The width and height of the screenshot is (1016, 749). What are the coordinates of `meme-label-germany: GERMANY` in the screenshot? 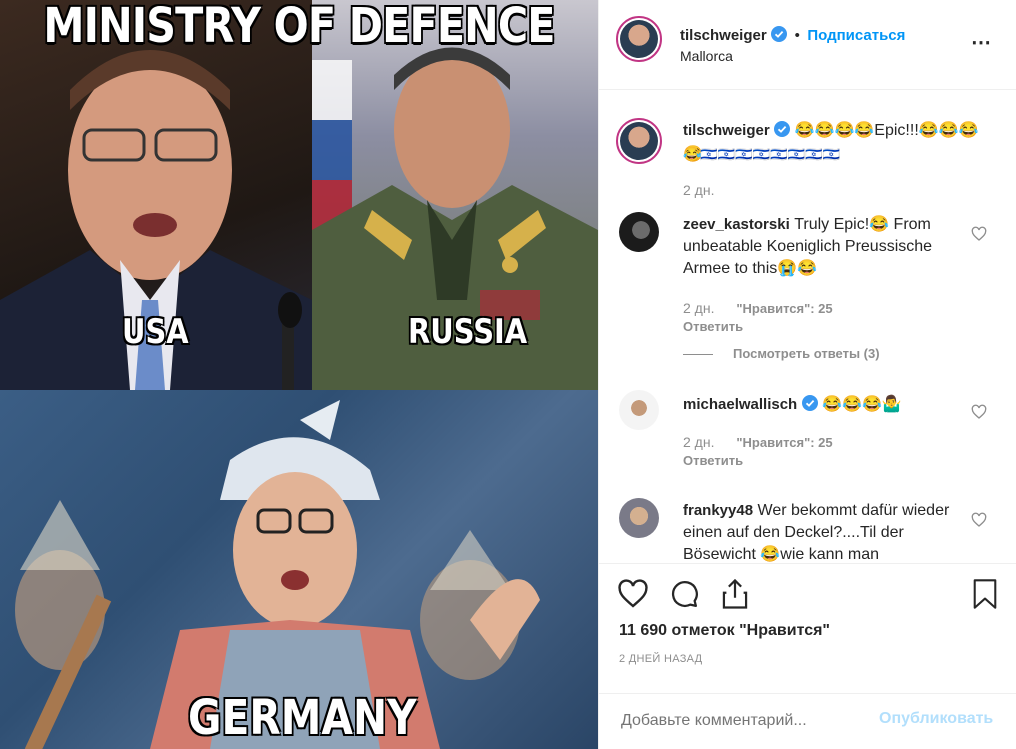 It's located at (302, 718).